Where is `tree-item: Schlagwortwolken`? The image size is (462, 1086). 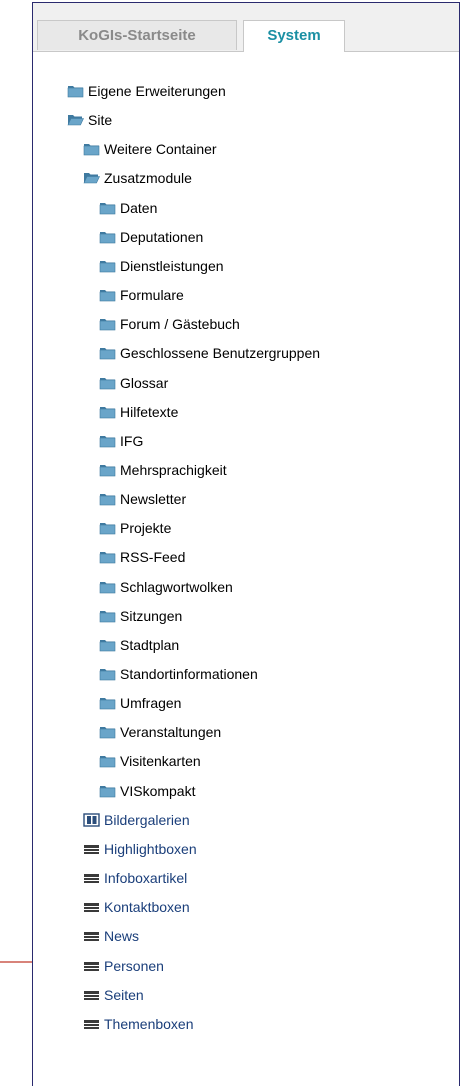 tree-item: Schlagwortwolken is located at coordinates (166, 587).